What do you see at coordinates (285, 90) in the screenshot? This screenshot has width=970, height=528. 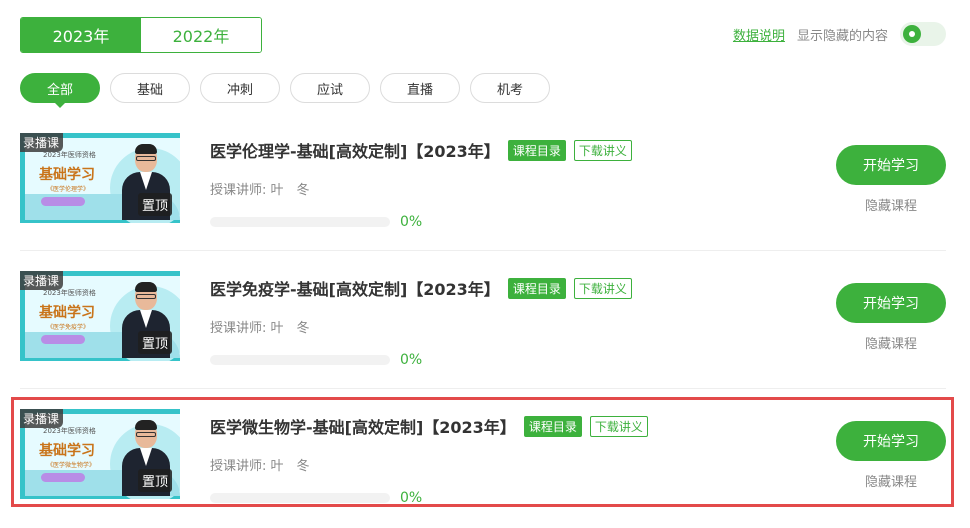 I see `category-filters: 全部 基础 冲刺 应试 直播 机考` at bounding box center [285, 90].